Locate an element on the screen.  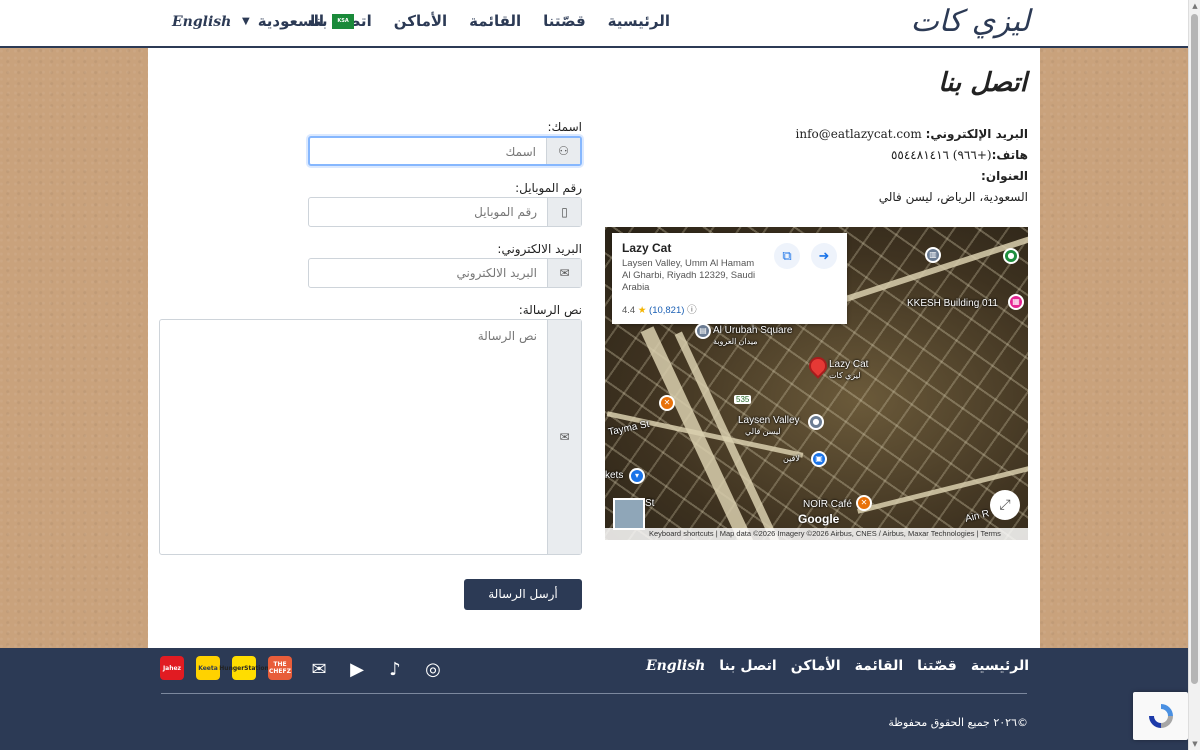
map-label-lazycat: Lazy Cat is located at coordinates (849, 364).